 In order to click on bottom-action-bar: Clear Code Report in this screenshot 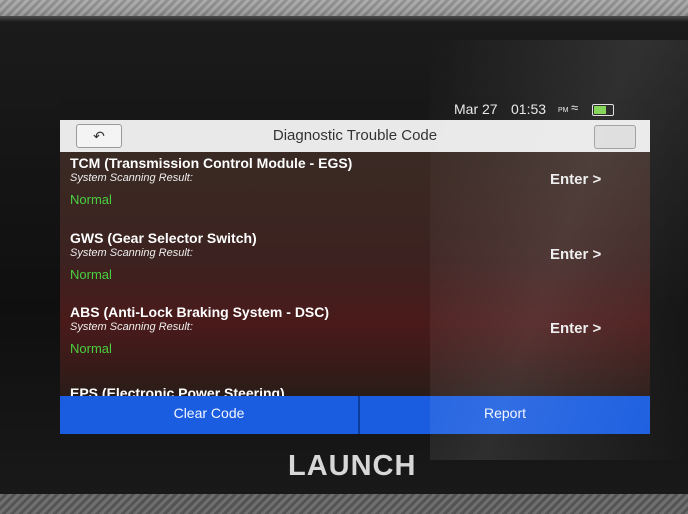, I will do `click(355, 415)`.